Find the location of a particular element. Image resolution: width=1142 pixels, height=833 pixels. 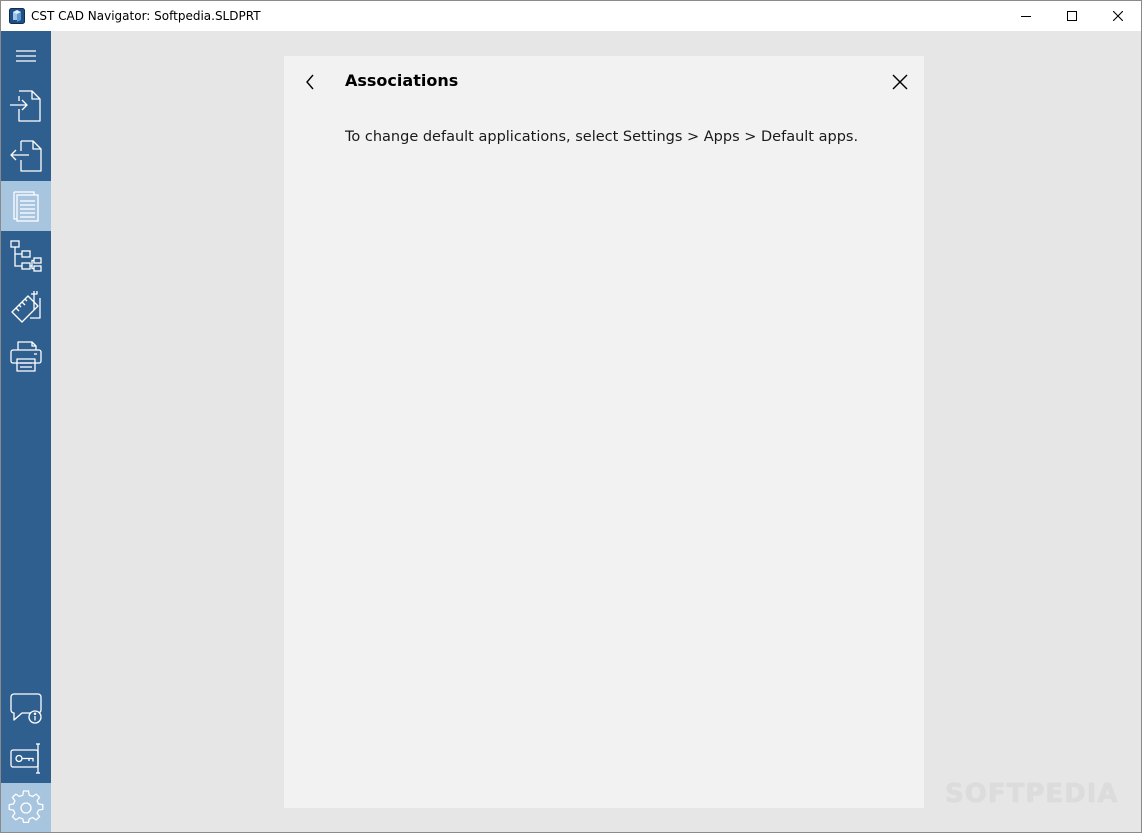

sidebar-item-import is located at coordinates (26, 106).